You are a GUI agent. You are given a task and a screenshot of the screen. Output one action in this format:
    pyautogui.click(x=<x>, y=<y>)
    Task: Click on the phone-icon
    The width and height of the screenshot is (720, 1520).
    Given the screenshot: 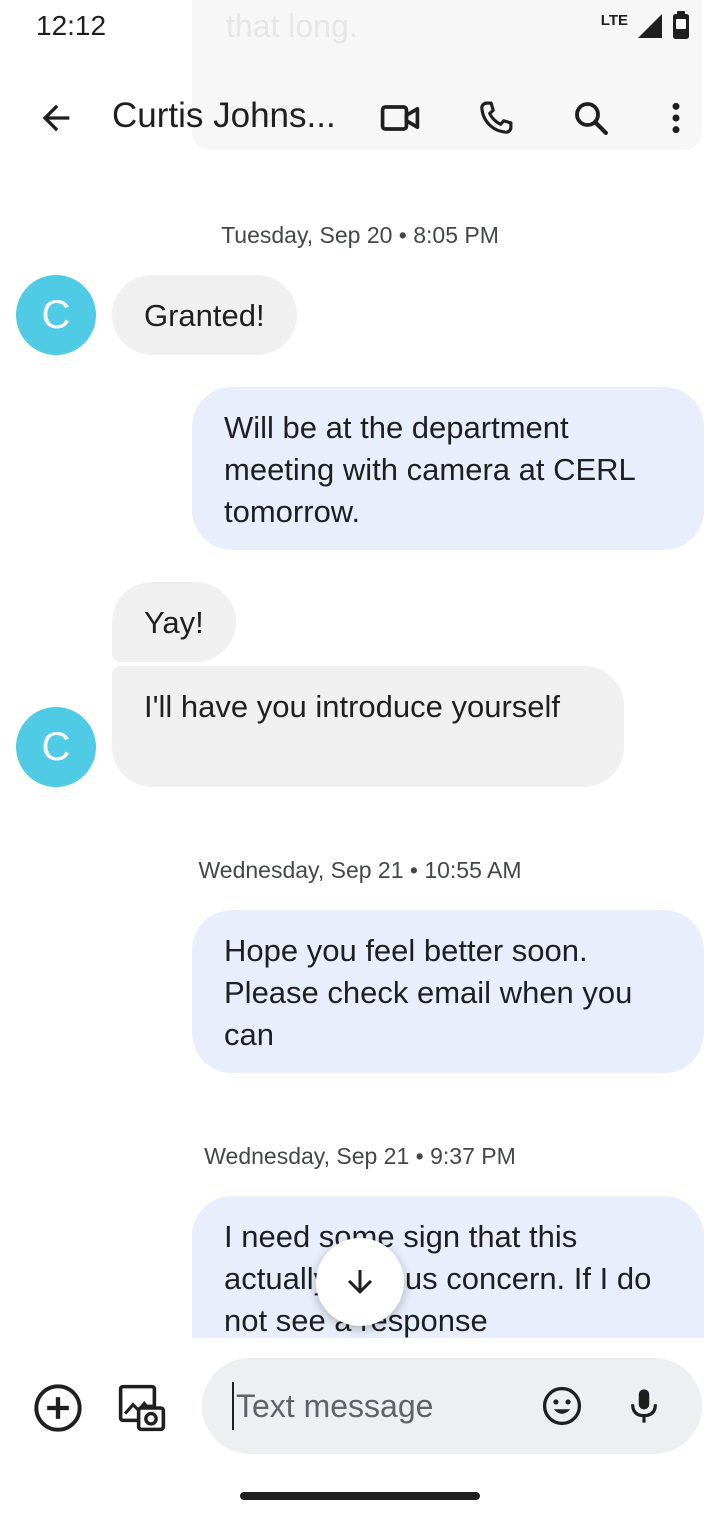 What is the action you would take?
    pyautogui.click(x=496, y=117)
    